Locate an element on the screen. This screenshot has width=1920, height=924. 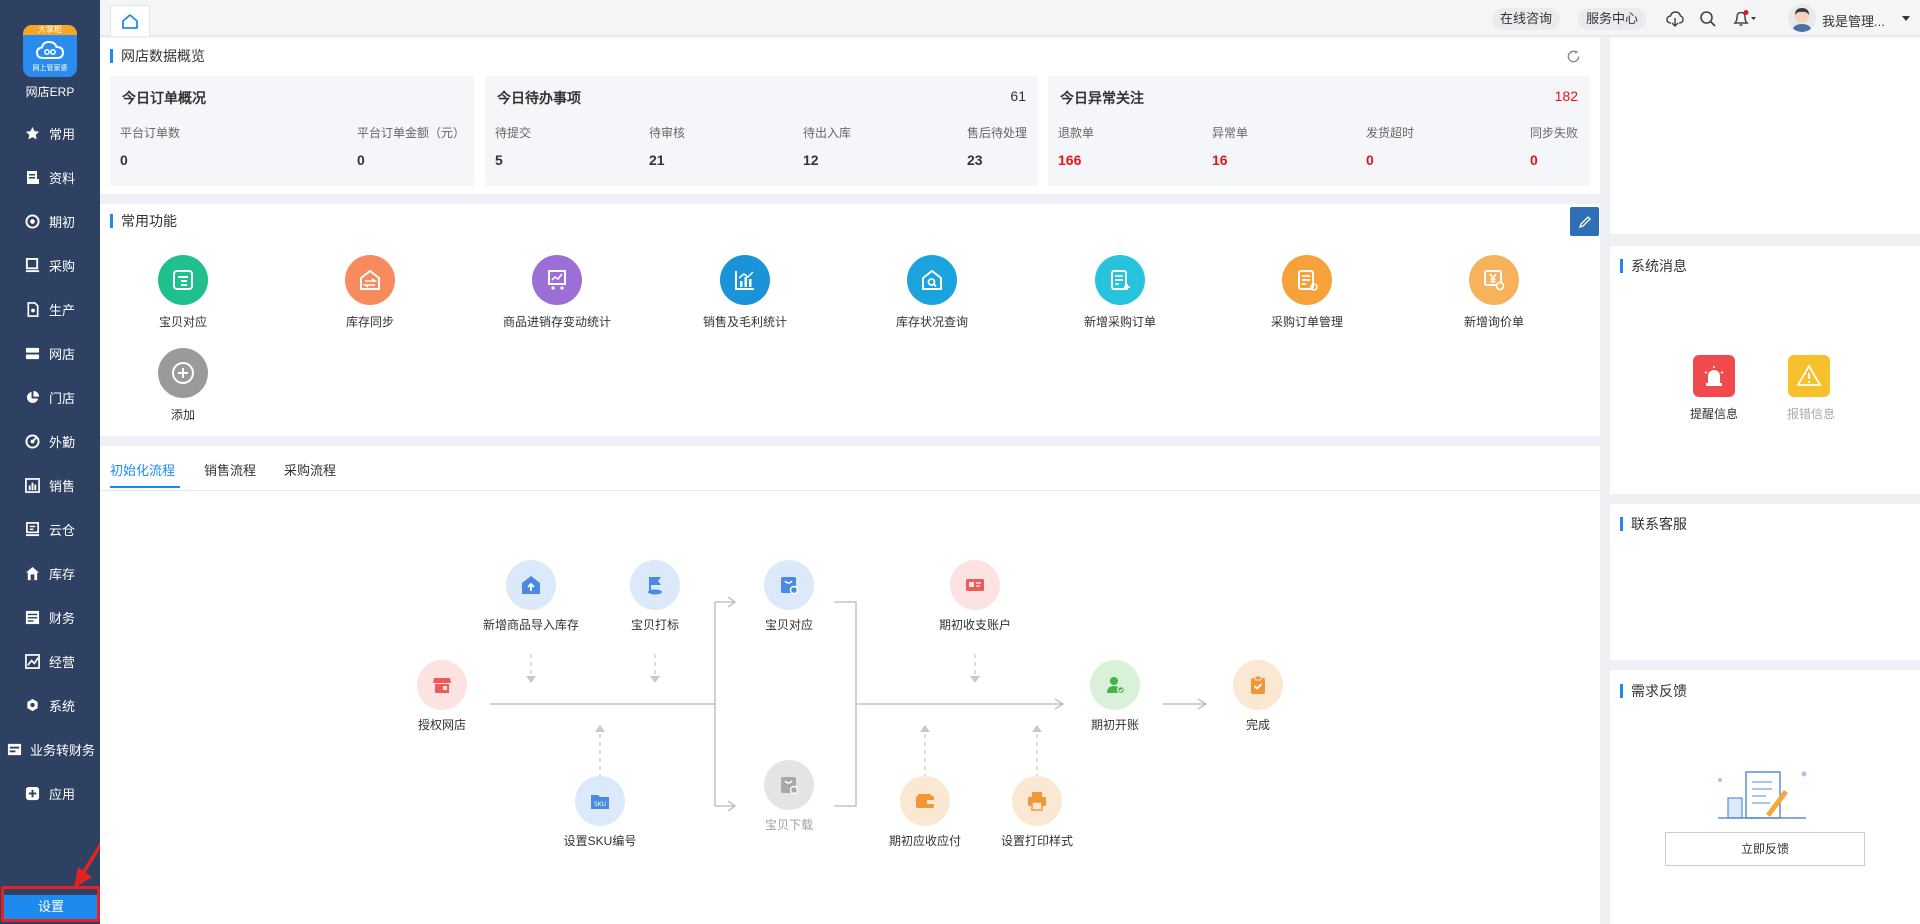
reminder-label: 提醒信息 is located at coordinates (1714, 413).